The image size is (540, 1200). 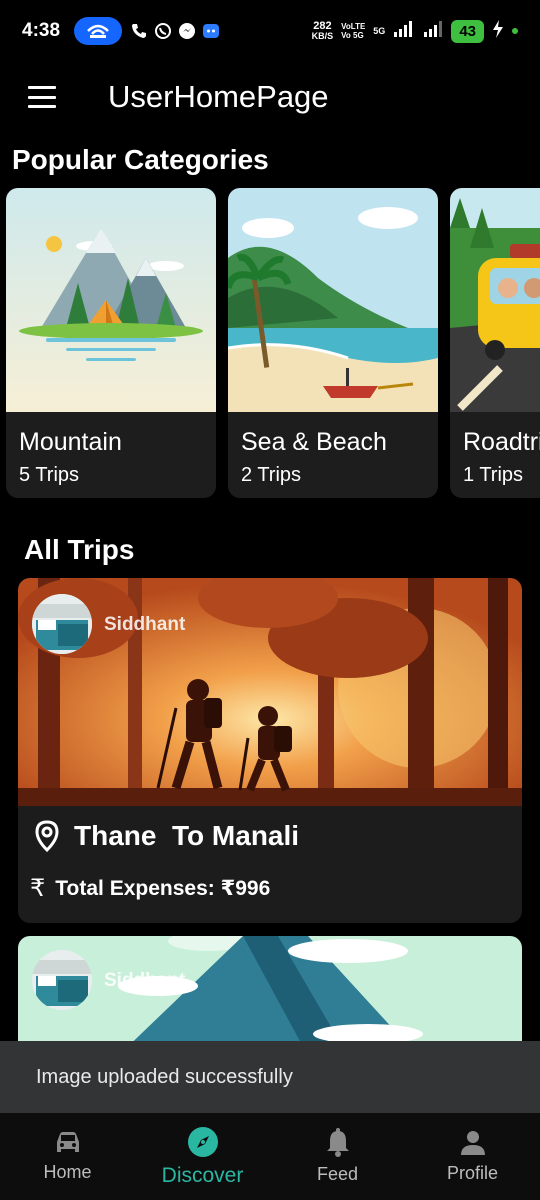 I want to click on signal-icon, so click(x=404, y=31).